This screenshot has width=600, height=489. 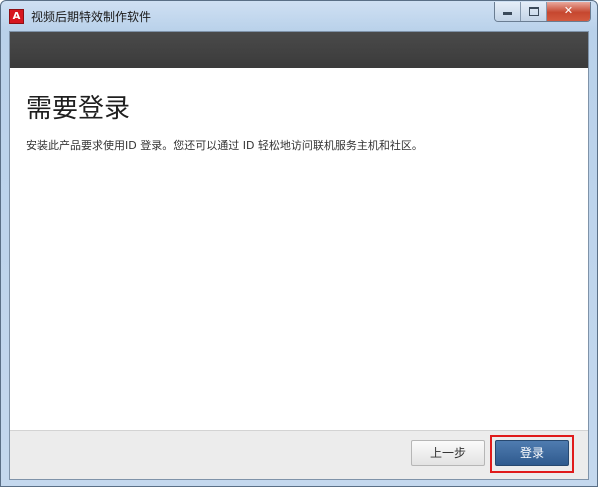 I want to click on login-button: 登录, so click(x=532, y=453).